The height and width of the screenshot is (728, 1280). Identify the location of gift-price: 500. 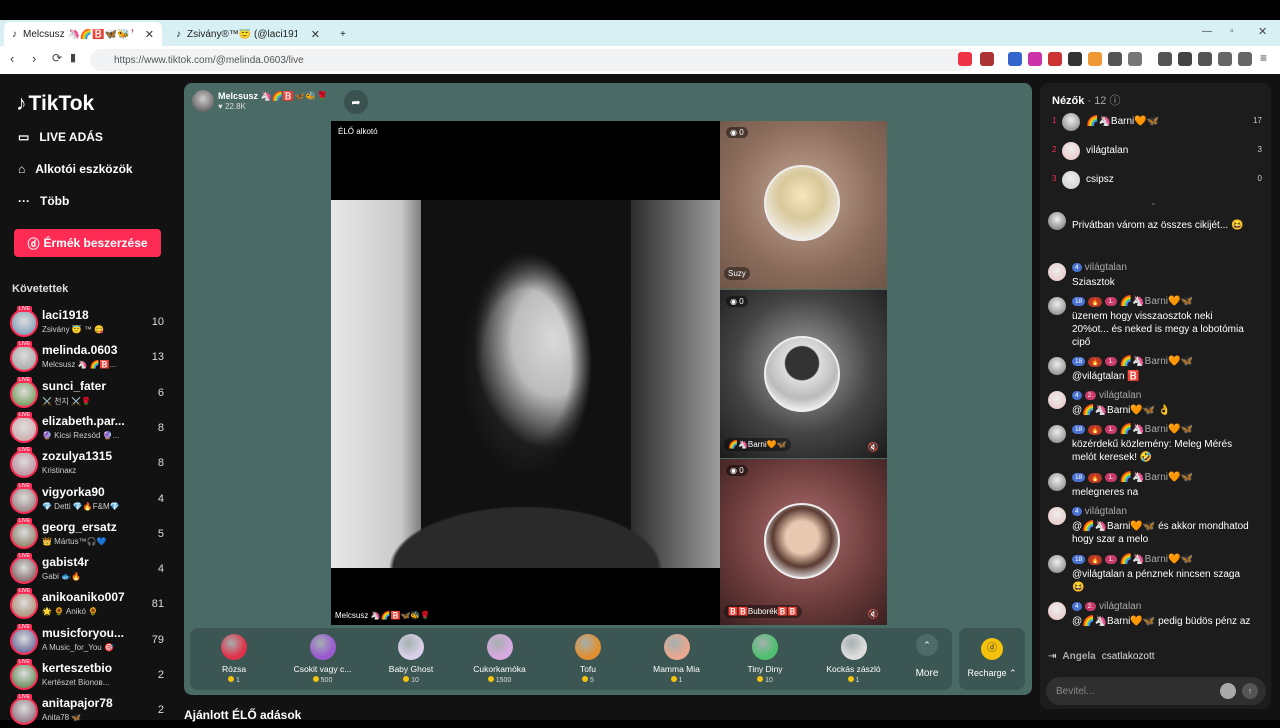
(323, 680).